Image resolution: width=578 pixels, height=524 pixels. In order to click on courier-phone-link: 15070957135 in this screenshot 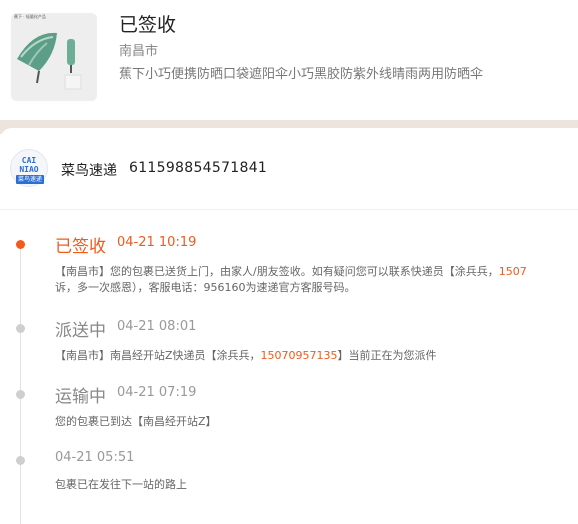, I will do `click(299, 355)`.